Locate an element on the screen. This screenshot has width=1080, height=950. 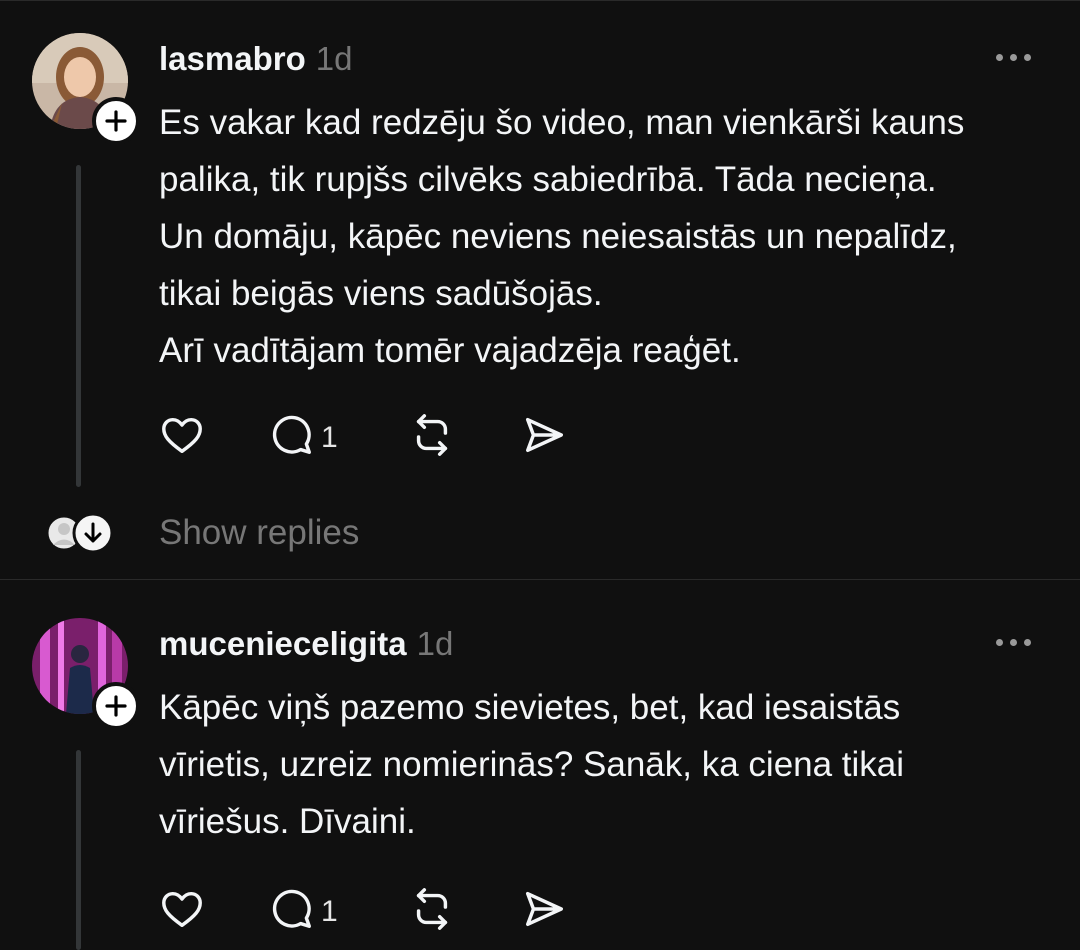
post-header: mucenieceligita 1d is located at coordinates (306, 644).